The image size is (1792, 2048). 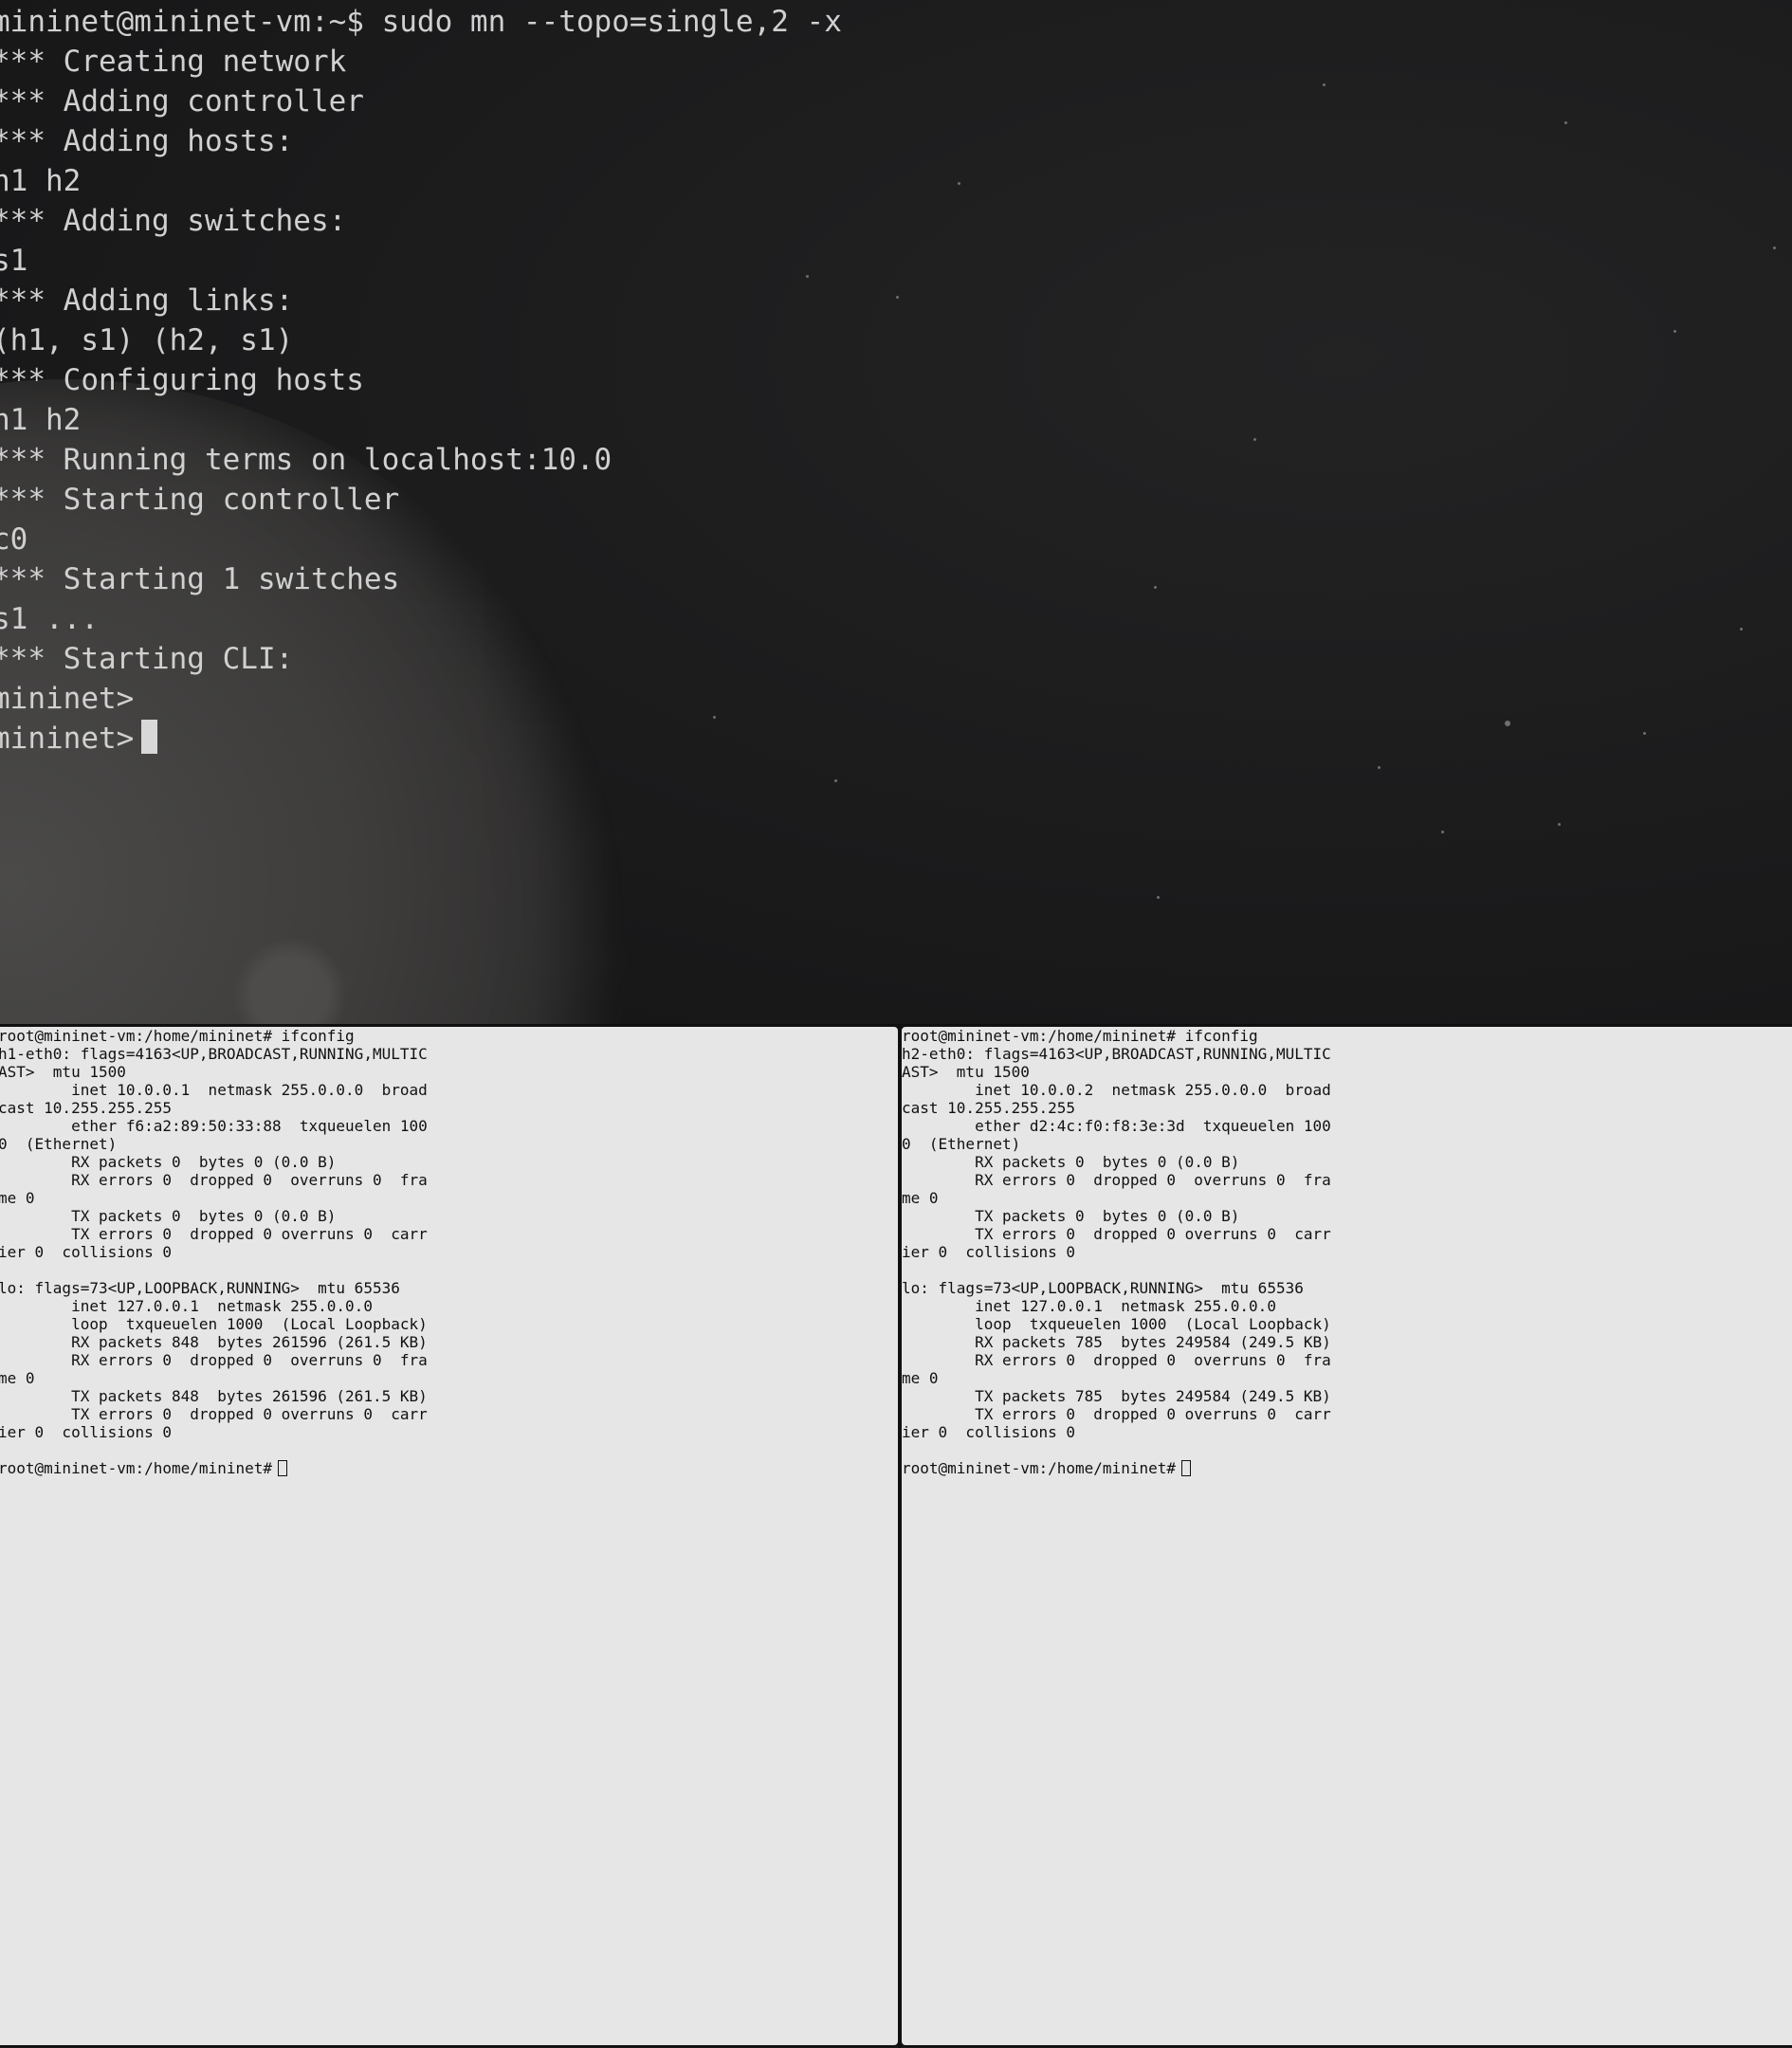 What do you see at coordinates (1116, 1126) in the screenshot?
I see `xterm-line: ether d2:4c:f0:f8:3e:3d txqueuelen 100` at bounding box center [1116, 1126].